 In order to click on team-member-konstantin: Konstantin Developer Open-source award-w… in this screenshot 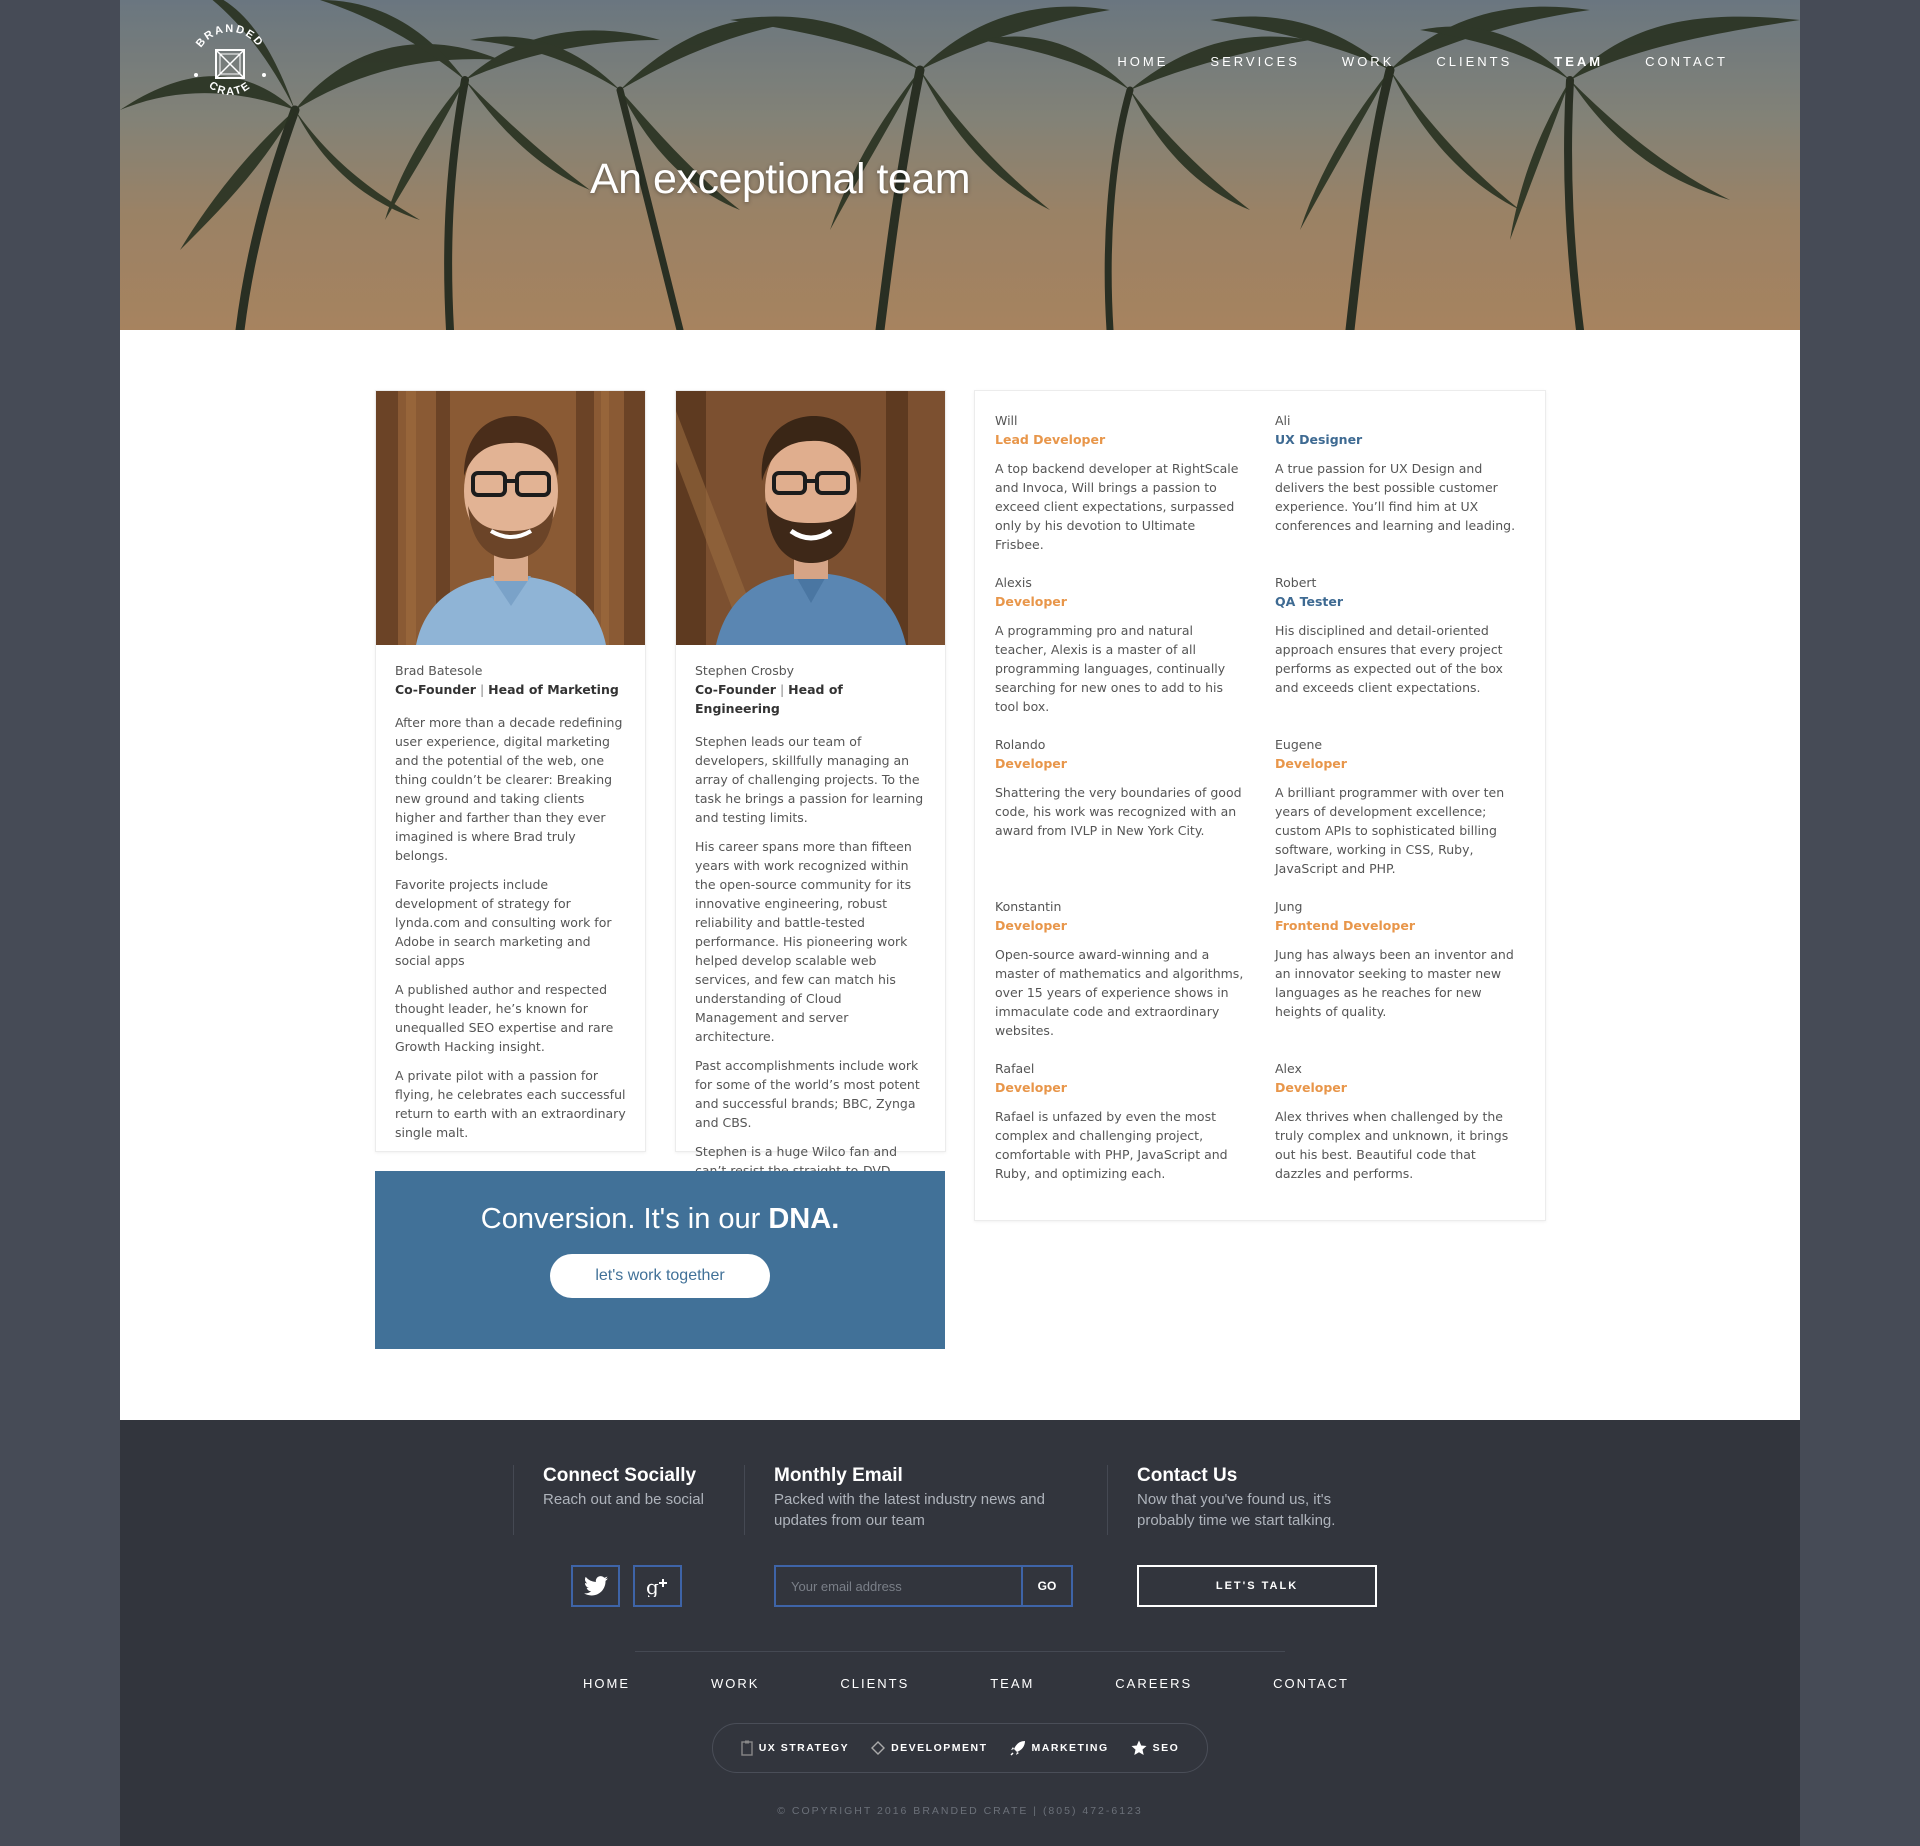, I will do `click(1120, 968)`.